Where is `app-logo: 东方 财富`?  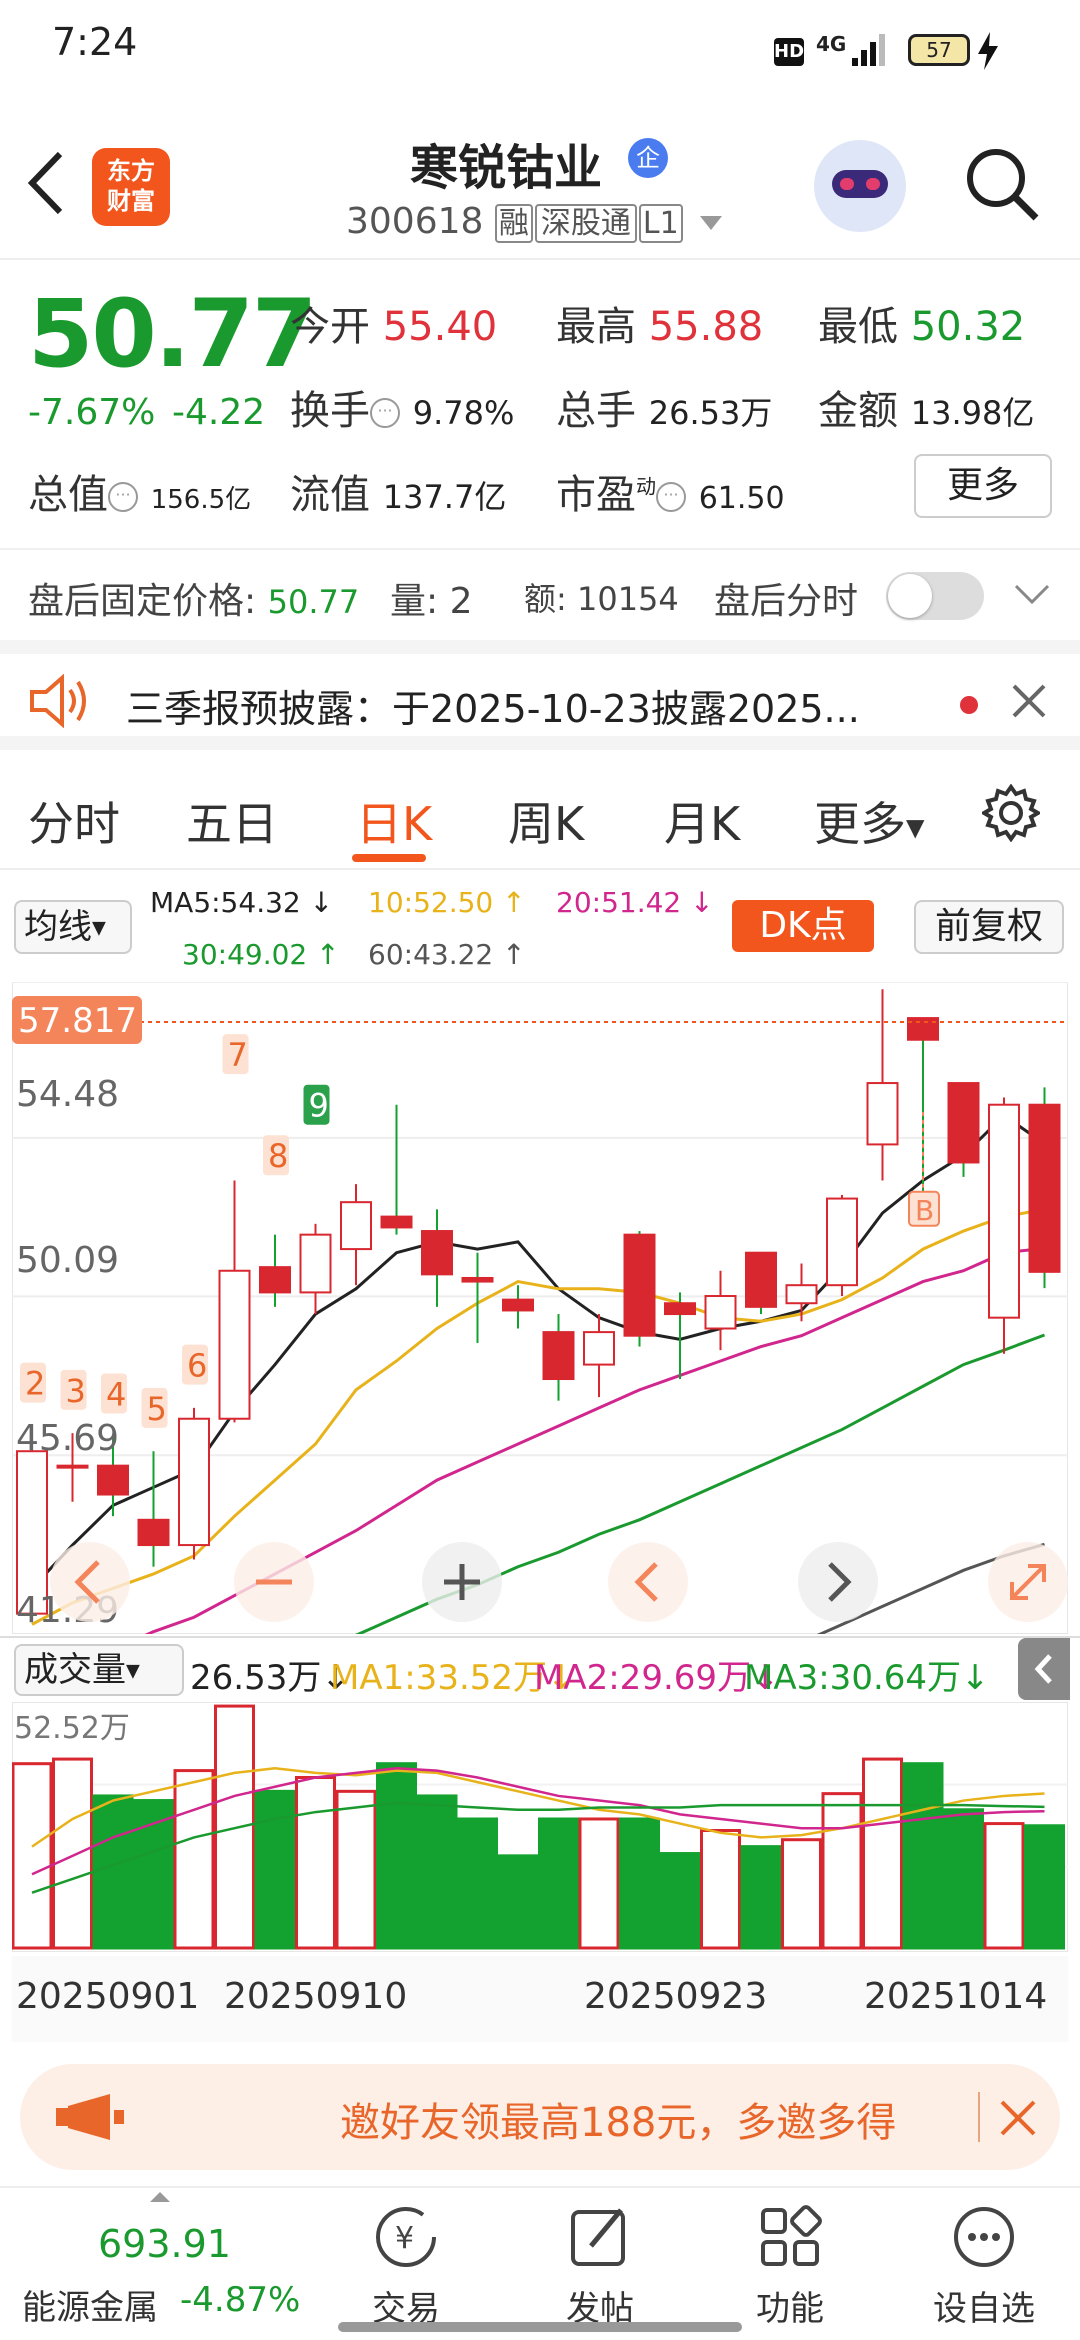
app-logo: 东方 财富 is located at coordinates (131, 187).